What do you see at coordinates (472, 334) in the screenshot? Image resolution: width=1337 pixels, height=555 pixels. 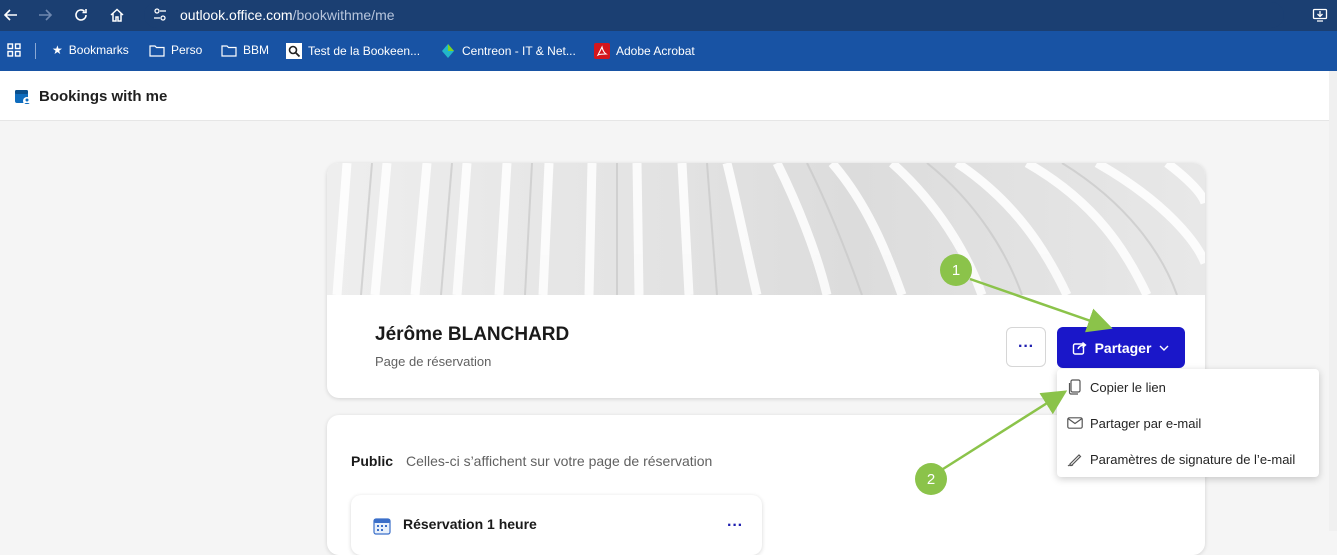 I see `profile-name: Jérôme BLANCHARD` at bounding box center [472, 334].